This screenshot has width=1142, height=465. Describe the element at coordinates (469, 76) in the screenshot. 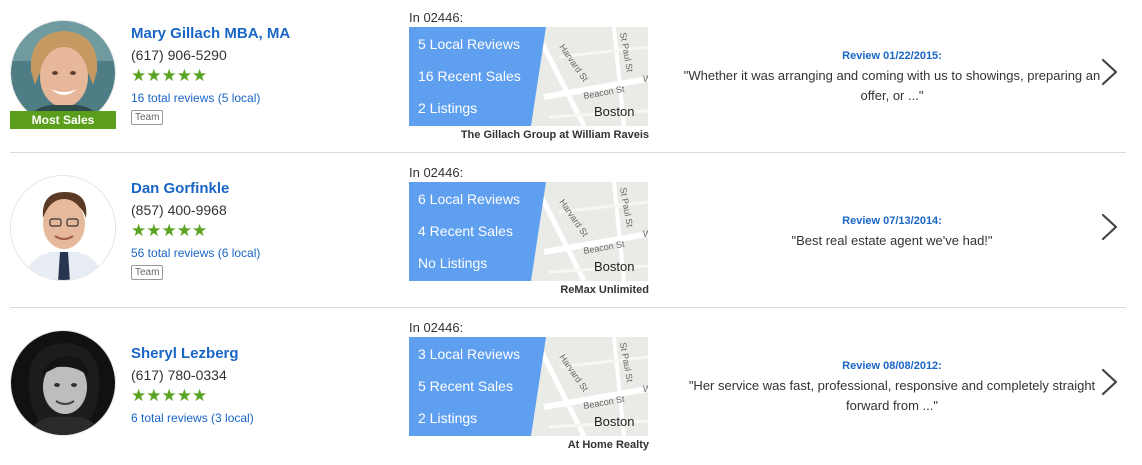

I see `recent-sales-stat: 16 Recent Sales` at that location.